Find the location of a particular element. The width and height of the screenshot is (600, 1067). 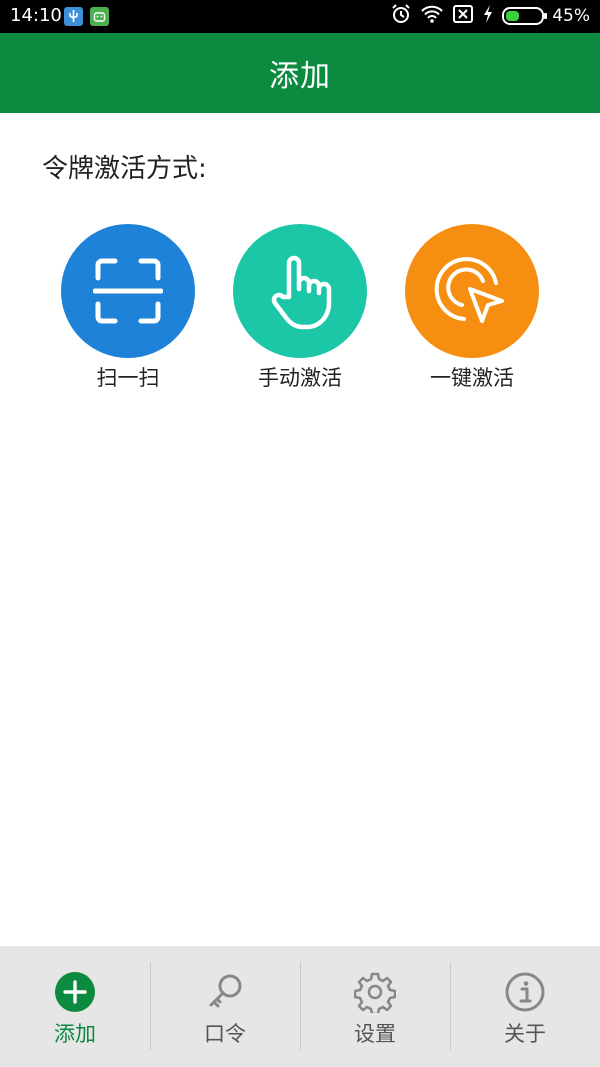

nav-label-add: 添加 is located at coordinates (75, 1034).